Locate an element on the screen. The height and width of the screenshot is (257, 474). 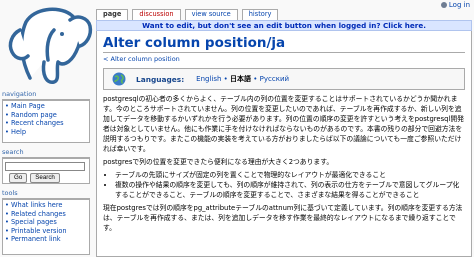
sidebar-item-recent-changes: Recent changes is located at coordinates (47, 123).